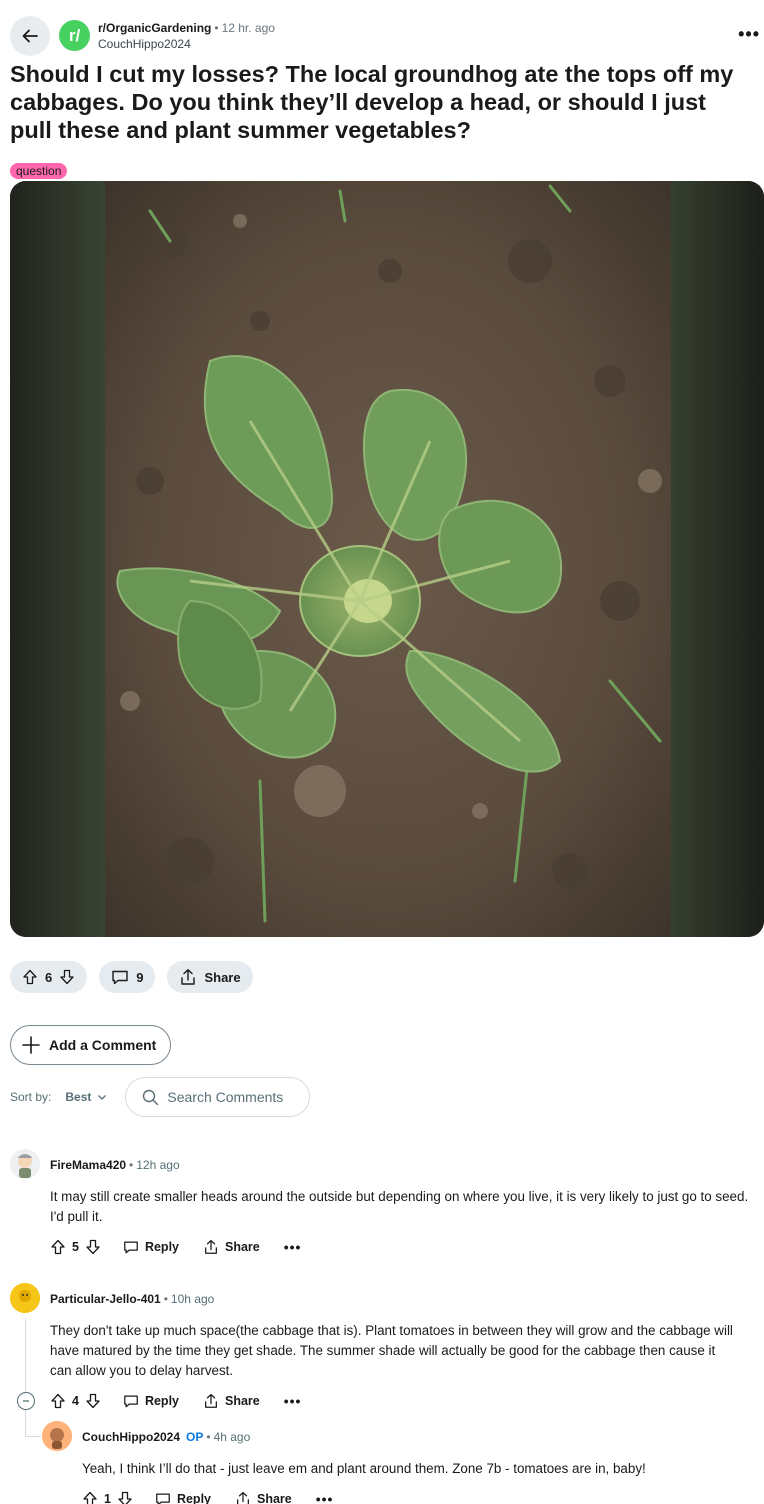 This screenshot has width=764, height=1504. I want to click on comment-header: FireMama420 • 12h ago, so click(115, 1165).